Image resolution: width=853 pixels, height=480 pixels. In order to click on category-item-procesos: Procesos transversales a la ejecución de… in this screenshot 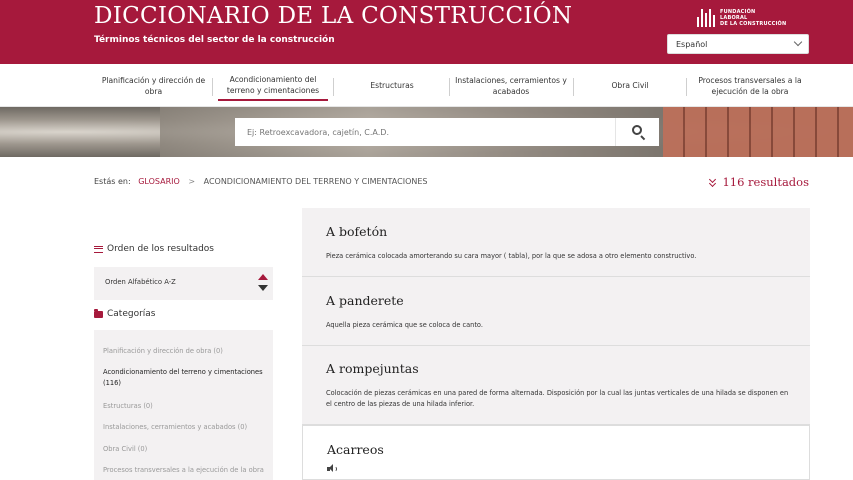, I will do `click(185, 470)`.